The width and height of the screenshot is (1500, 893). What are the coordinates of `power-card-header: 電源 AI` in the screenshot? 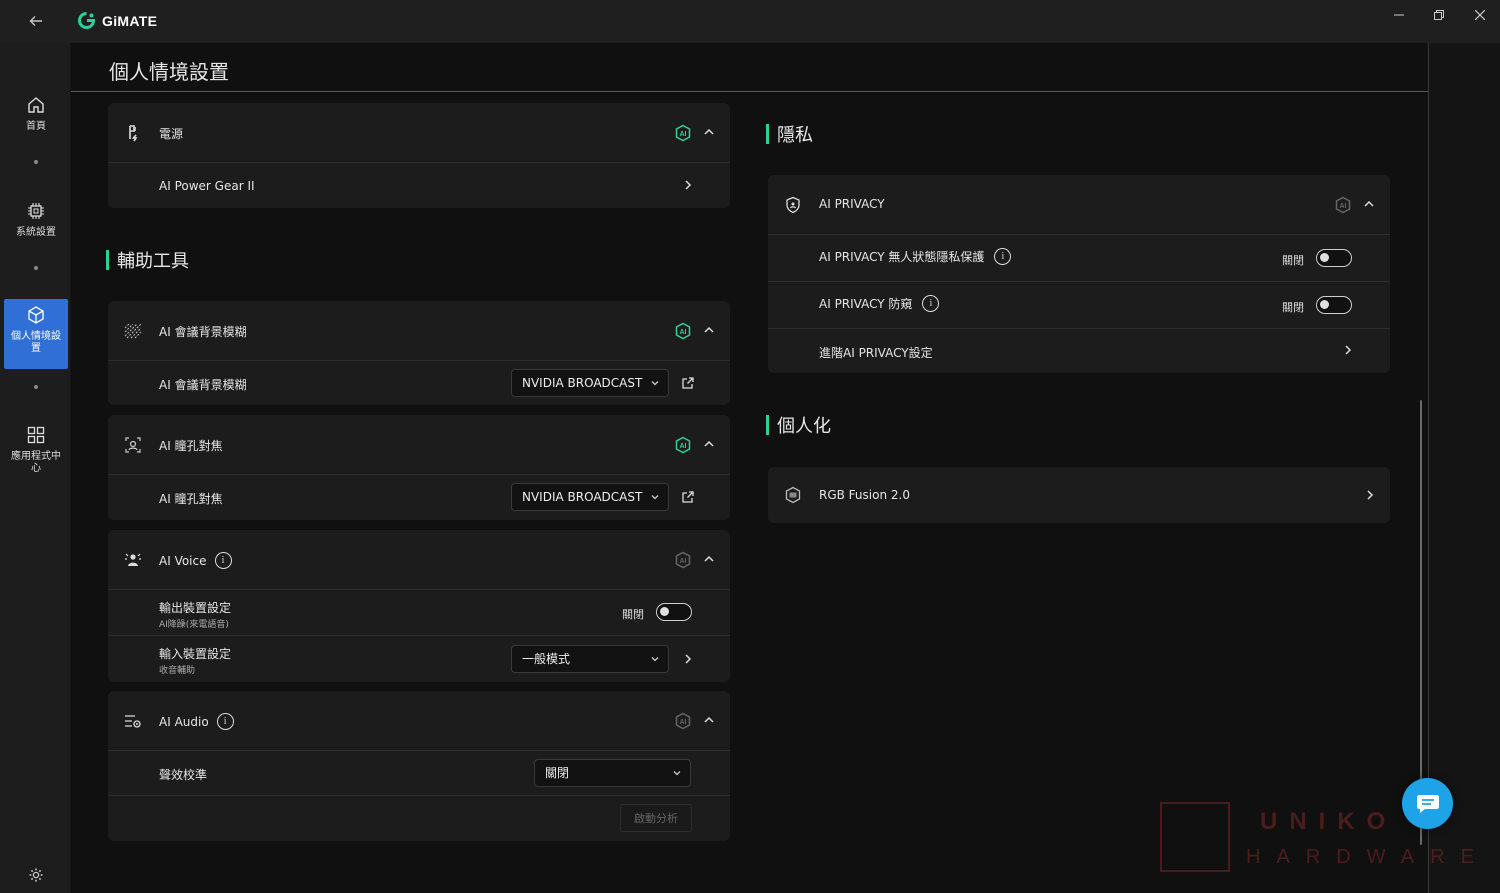 It's located at (419, 133).